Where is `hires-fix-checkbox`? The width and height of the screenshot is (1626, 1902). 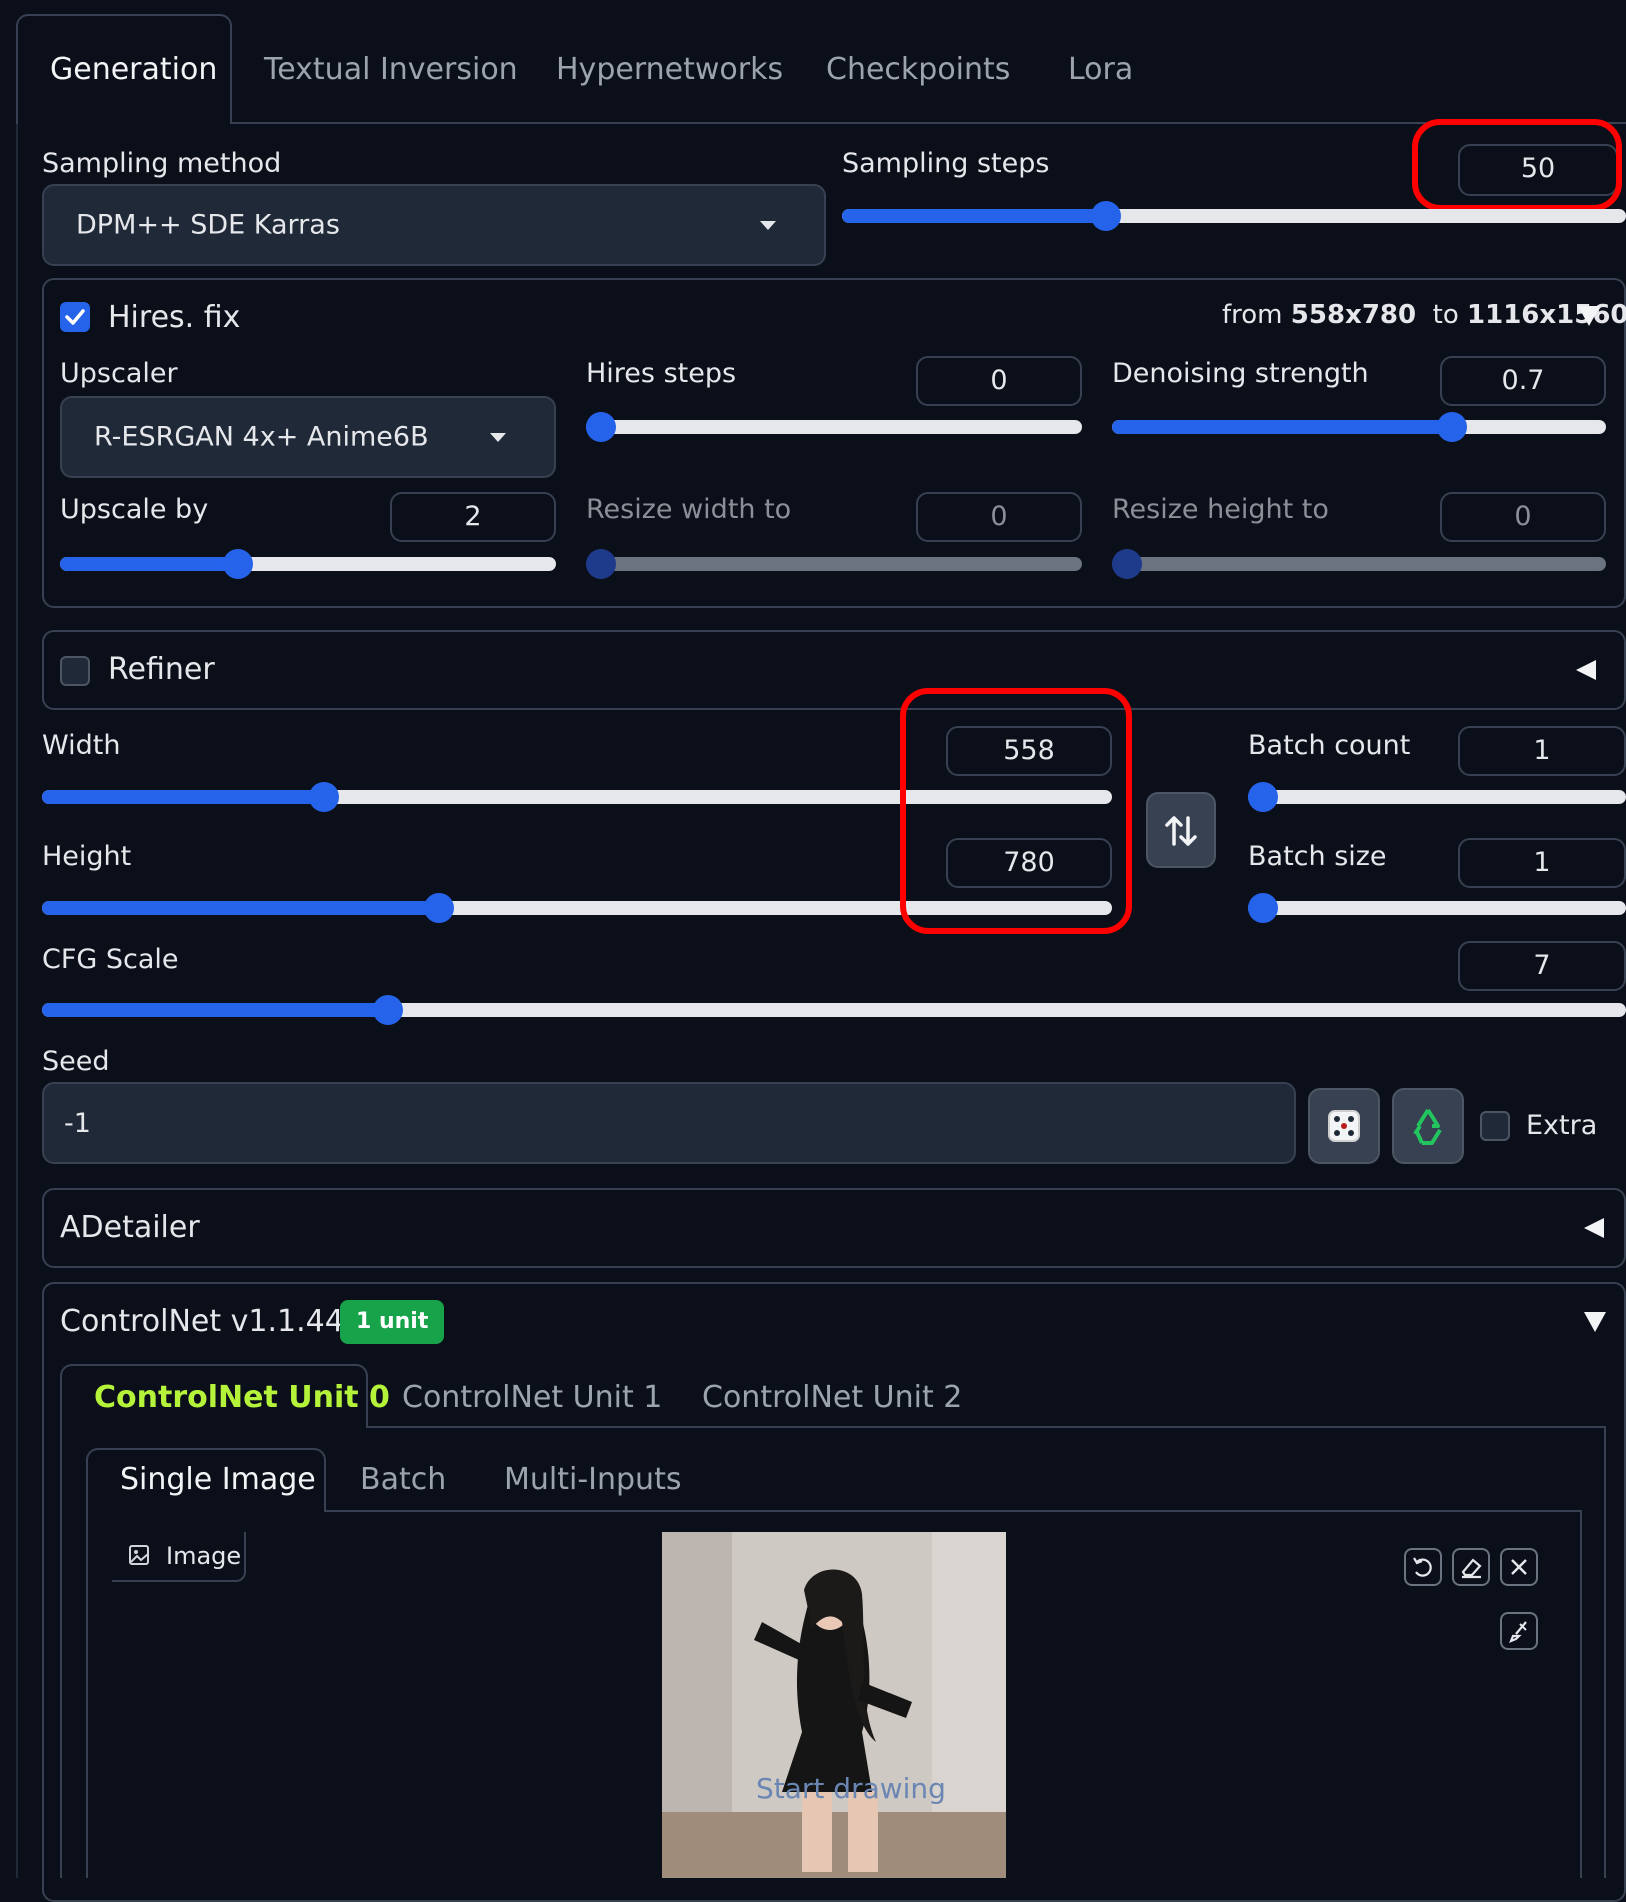
hires-fix-checkbox is located at coordinates (75, 317).